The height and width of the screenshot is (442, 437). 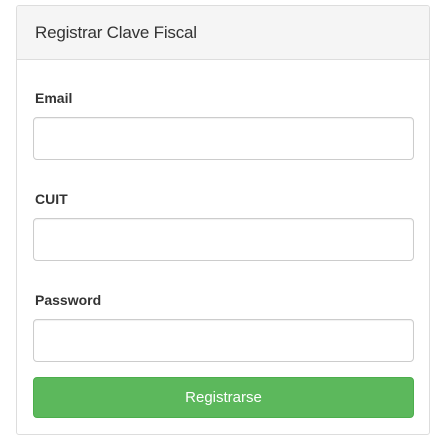 What do you see at coordinates (223, 138) in the screenshot?
I see `email-field` at bounding box center [223, 138].